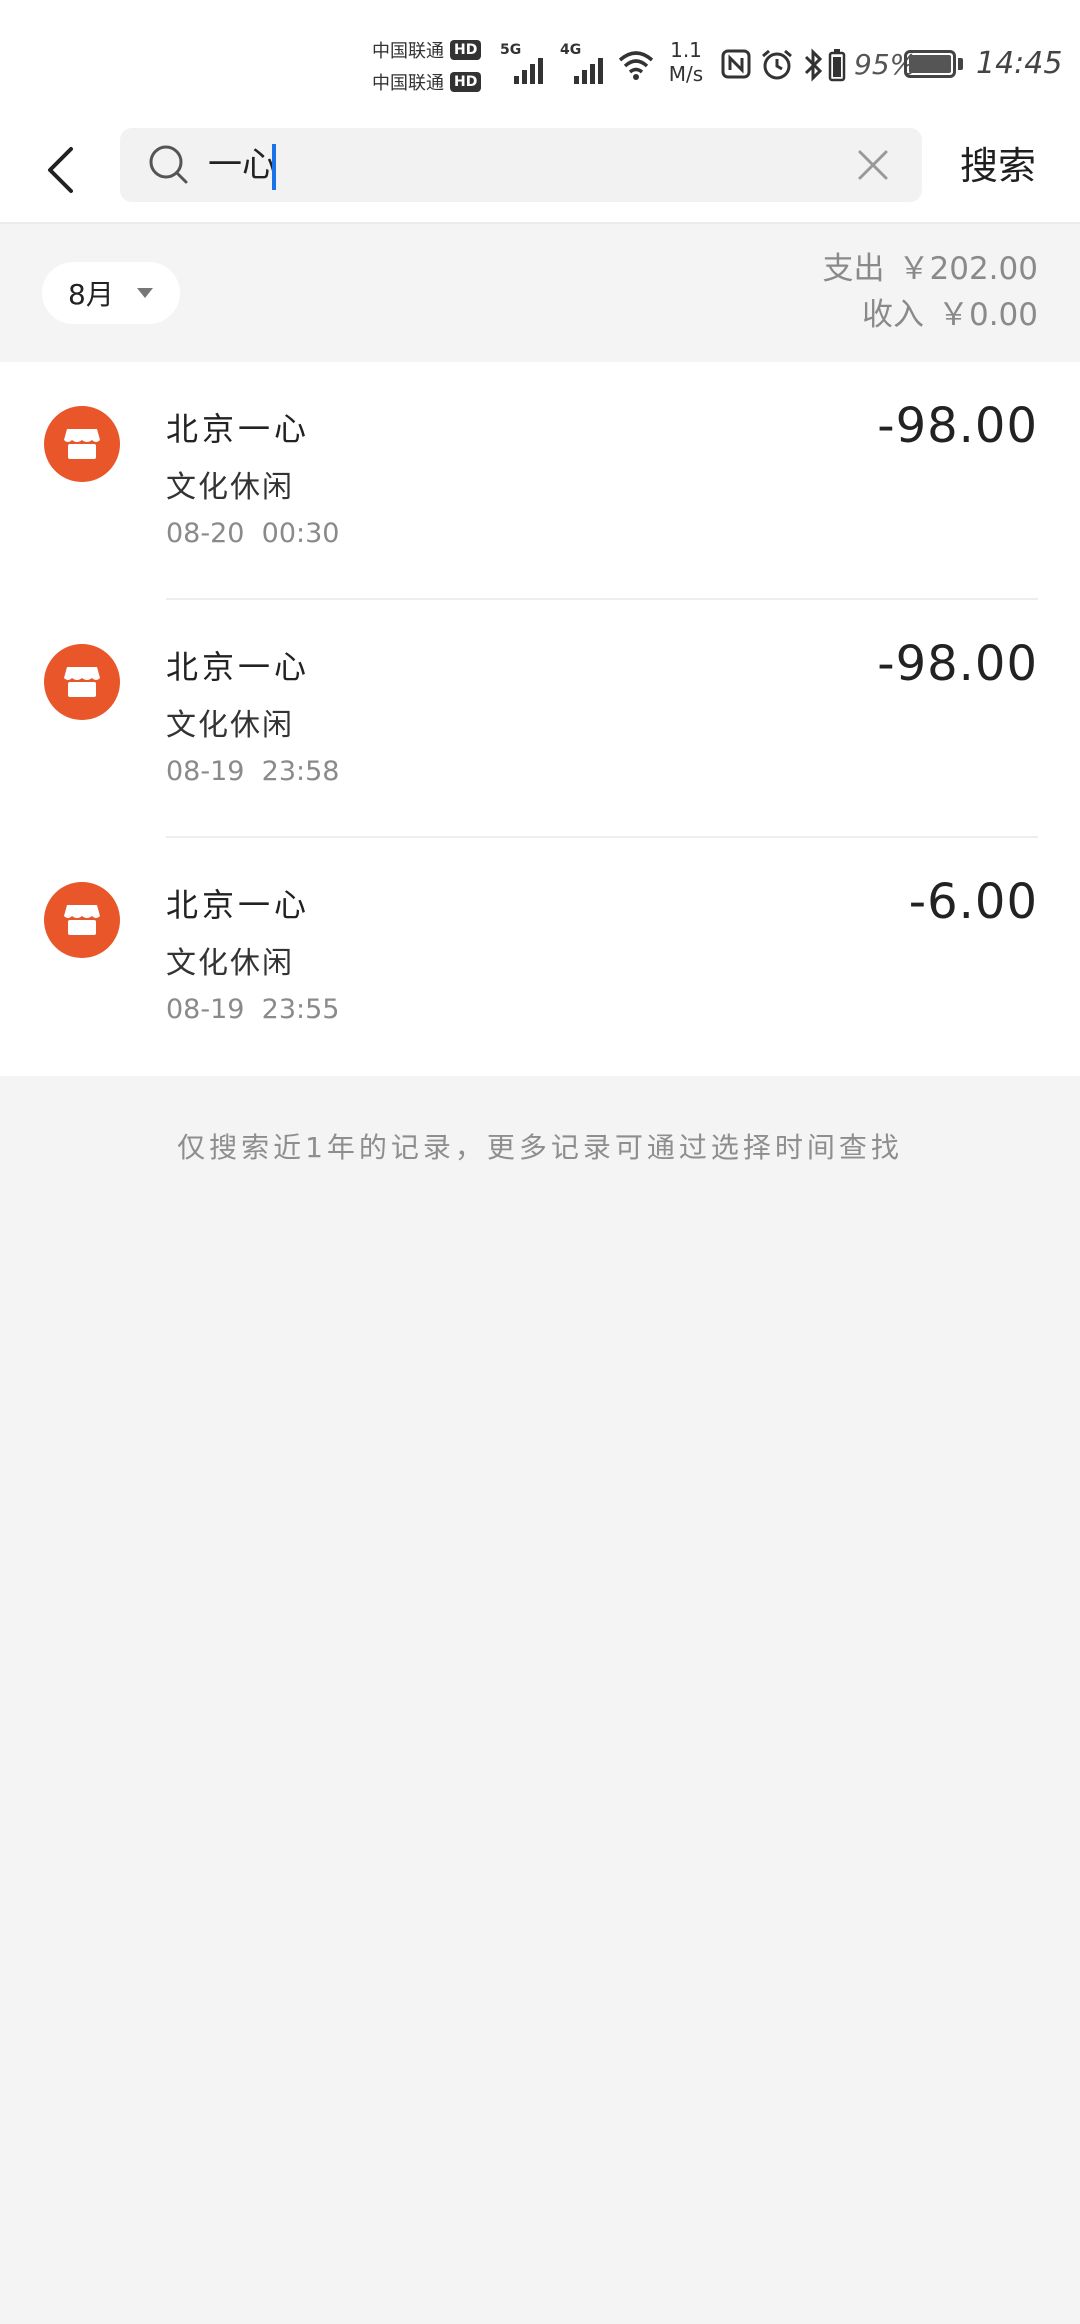  I want to click on status-time: 14:45, so click(1019, 63).